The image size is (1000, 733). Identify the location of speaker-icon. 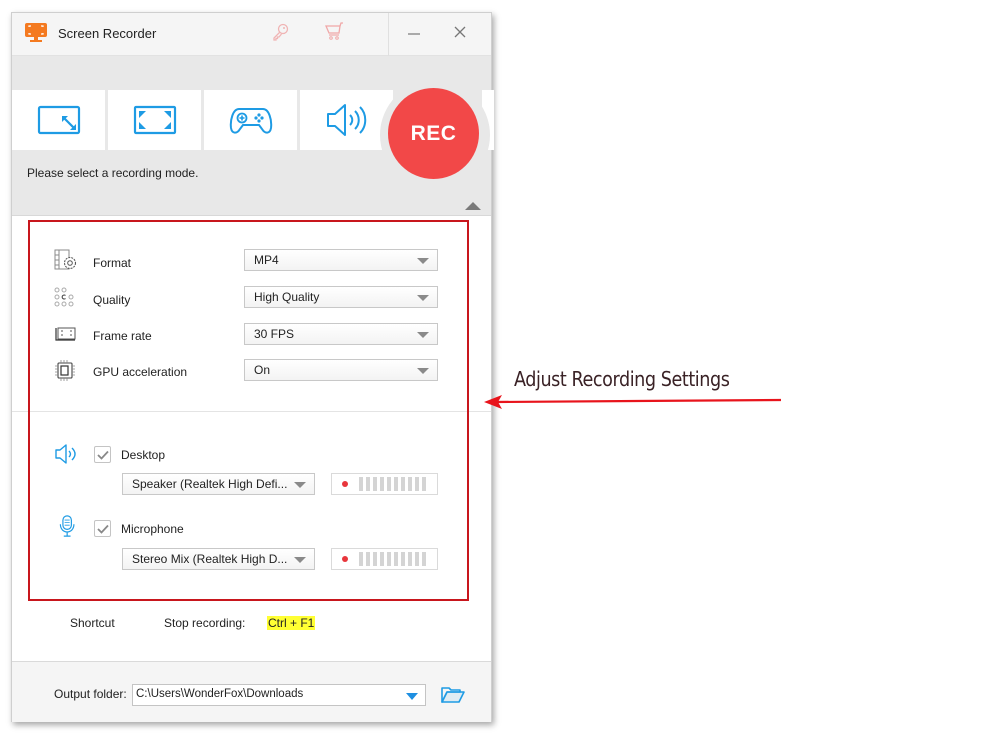
(346, 120).